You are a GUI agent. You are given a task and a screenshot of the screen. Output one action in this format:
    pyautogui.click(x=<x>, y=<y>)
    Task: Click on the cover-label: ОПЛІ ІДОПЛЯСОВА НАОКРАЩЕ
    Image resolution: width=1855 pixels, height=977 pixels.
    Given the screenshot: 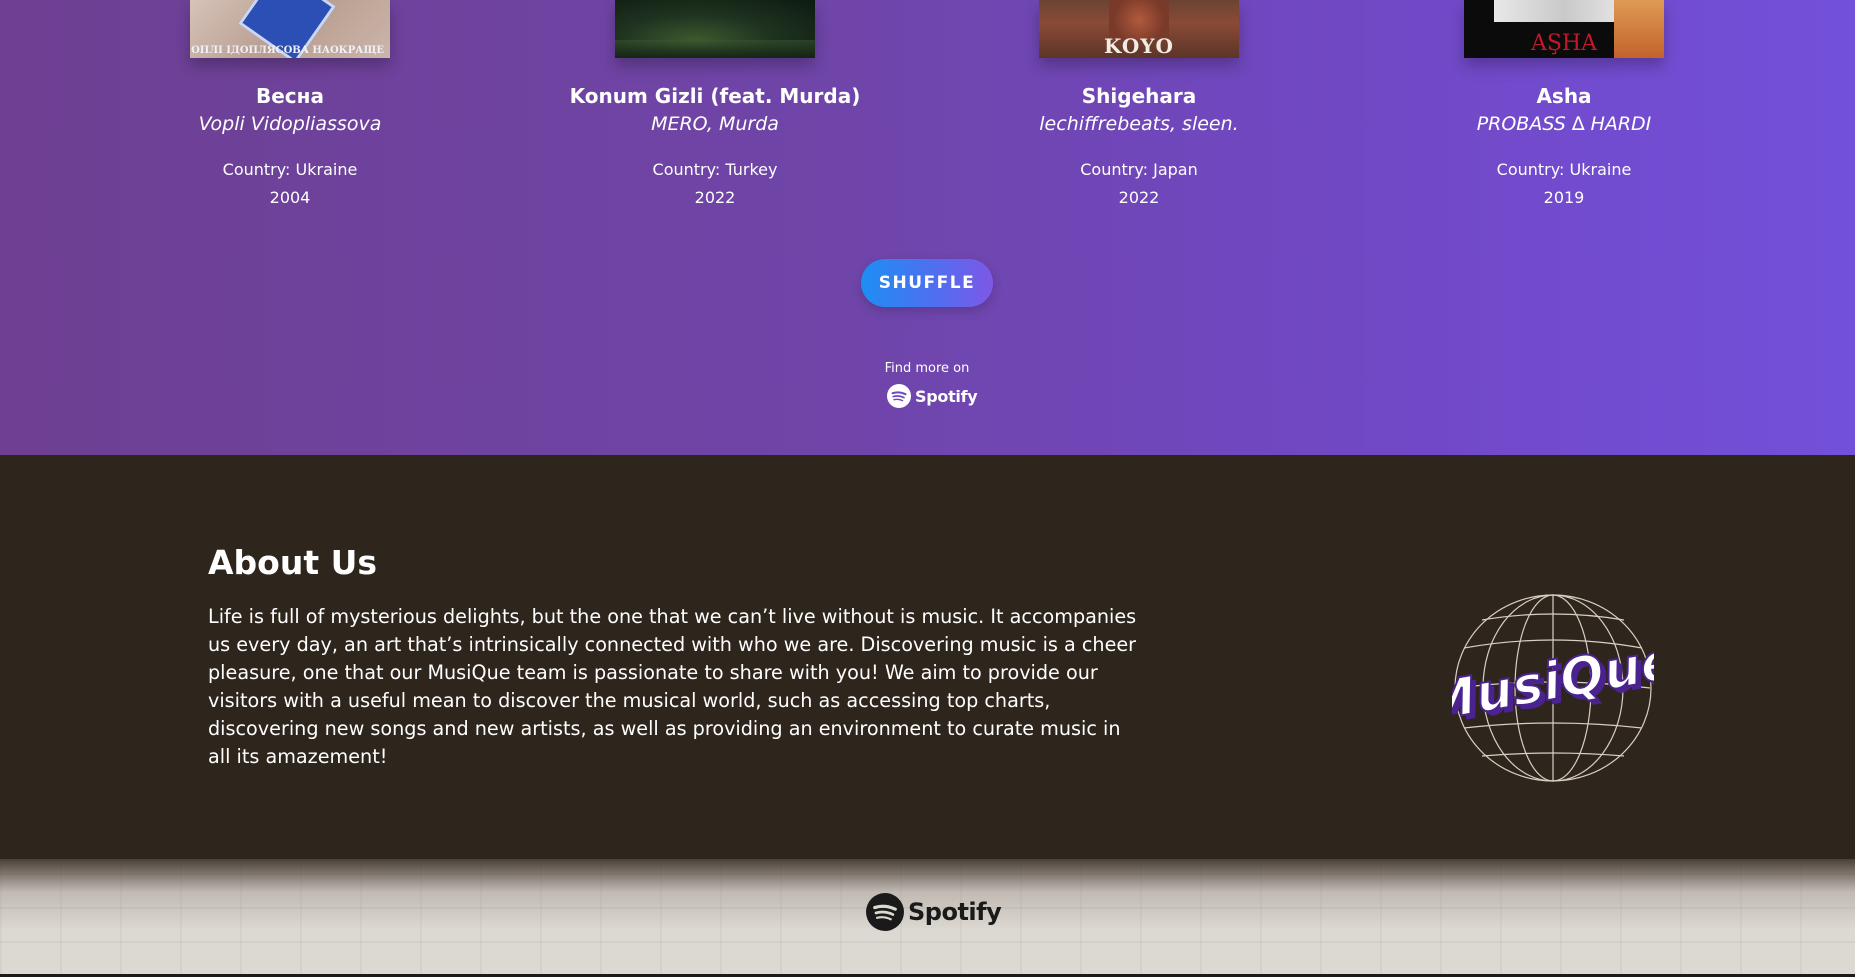 What is the action you would take?
    pyautogui.click(x=287, y=50)
    